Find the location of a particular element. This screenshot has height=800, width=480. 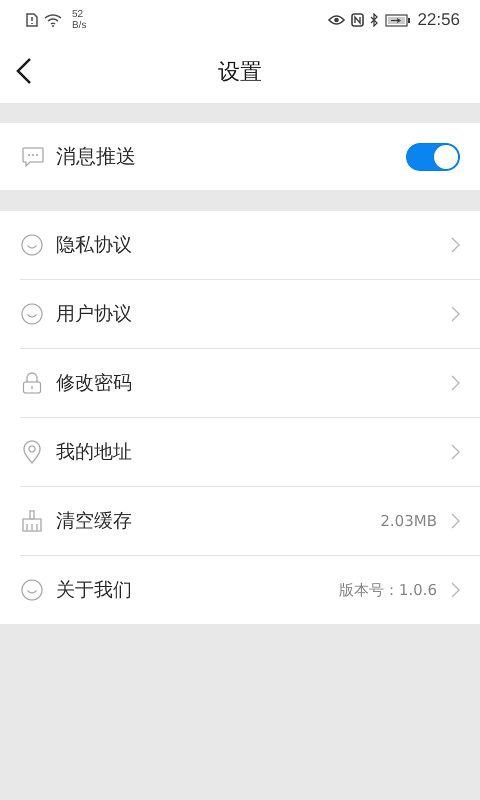

network-speed-value: 52 is located at coordinates (78, 14).